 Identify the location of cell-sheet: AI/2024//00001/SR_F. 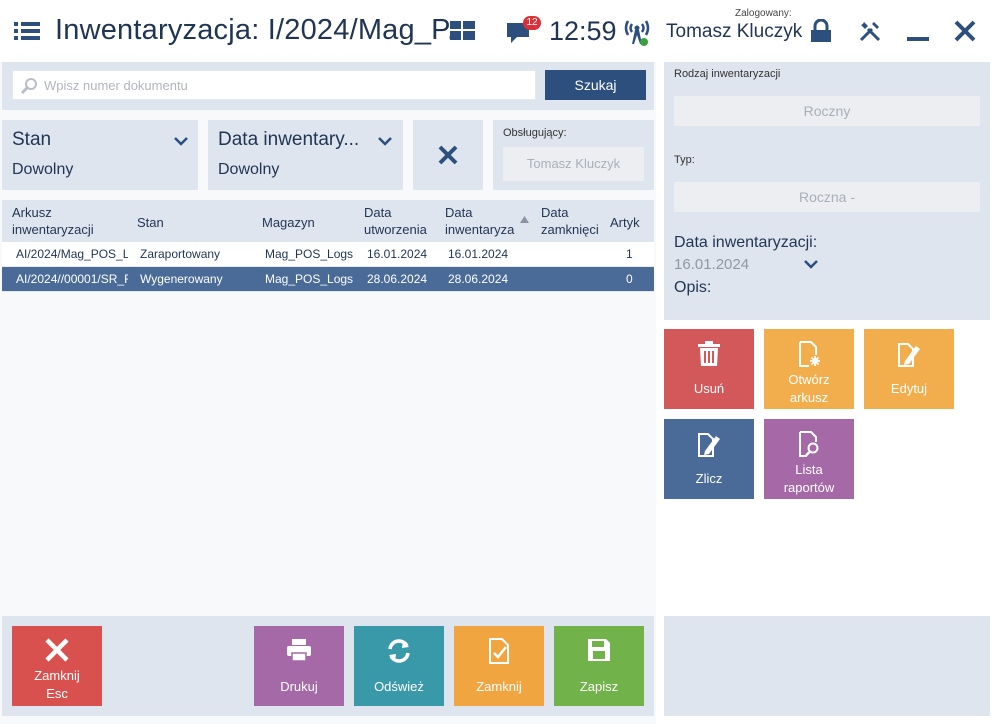
(72, 279).